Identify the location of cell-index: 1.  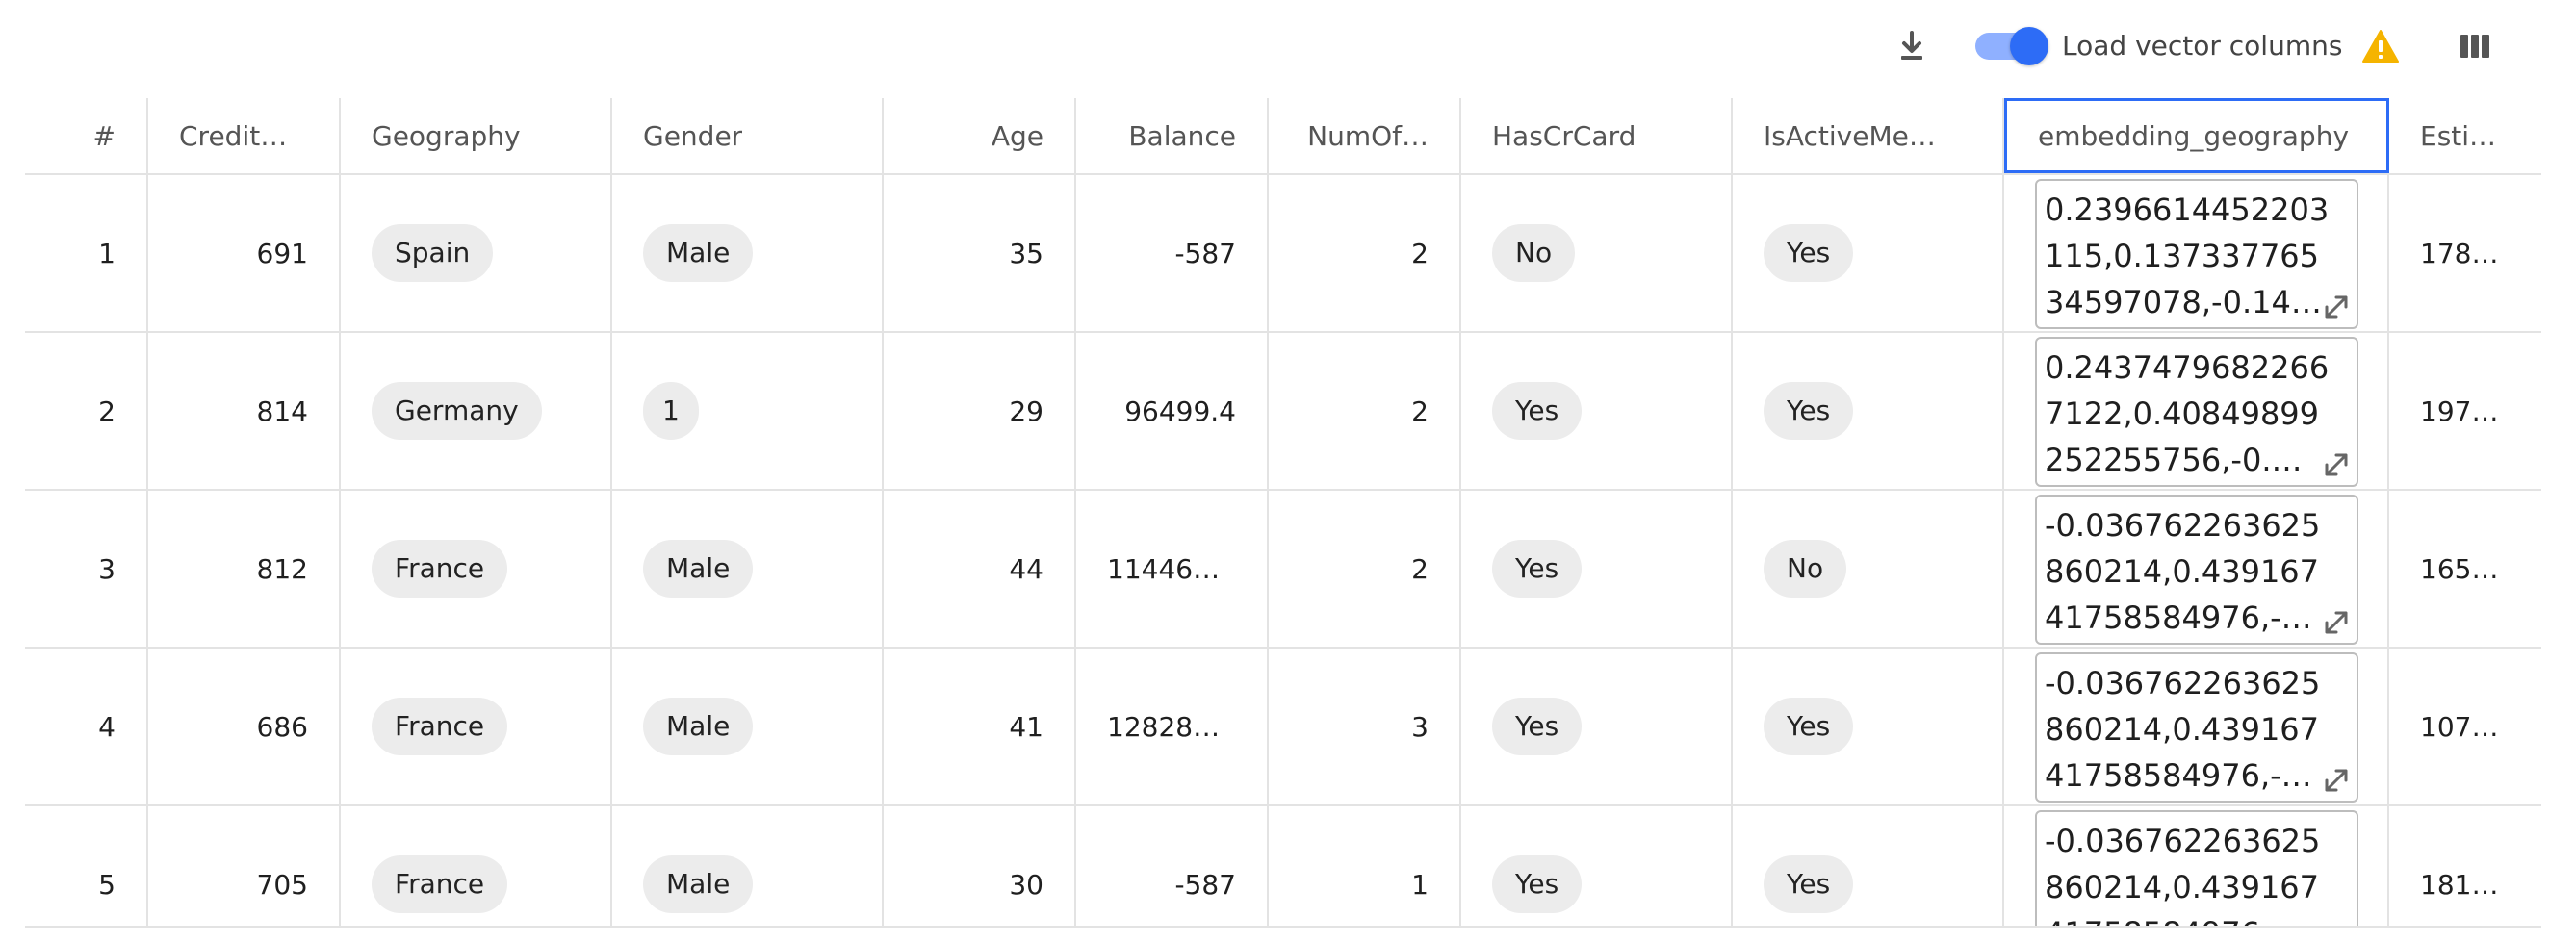
(86, 253).